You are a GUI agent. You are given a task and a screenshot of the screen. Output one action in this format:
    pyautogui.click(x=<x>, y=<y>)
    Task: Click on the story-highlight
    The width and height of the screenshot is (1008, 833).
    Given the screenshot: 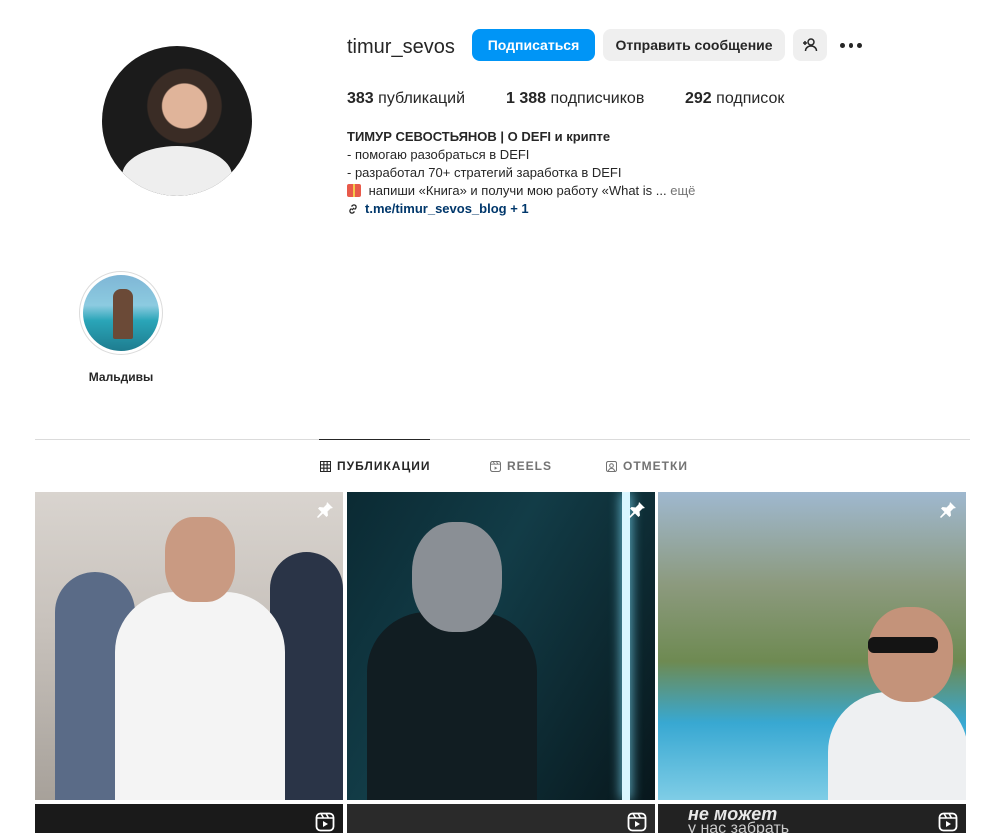 What is the action you would take?
    pyautogui.click(x=121, y=313)
    